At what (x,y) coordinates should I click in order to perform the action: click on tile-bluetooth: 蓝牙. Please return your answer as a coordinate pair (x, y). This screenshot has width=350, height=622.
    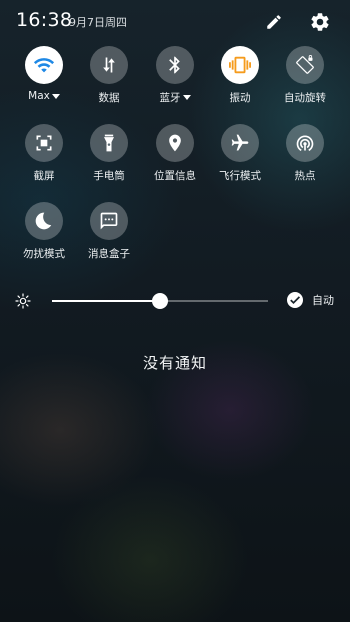
    Looking at the image, I should click on (175, 81).